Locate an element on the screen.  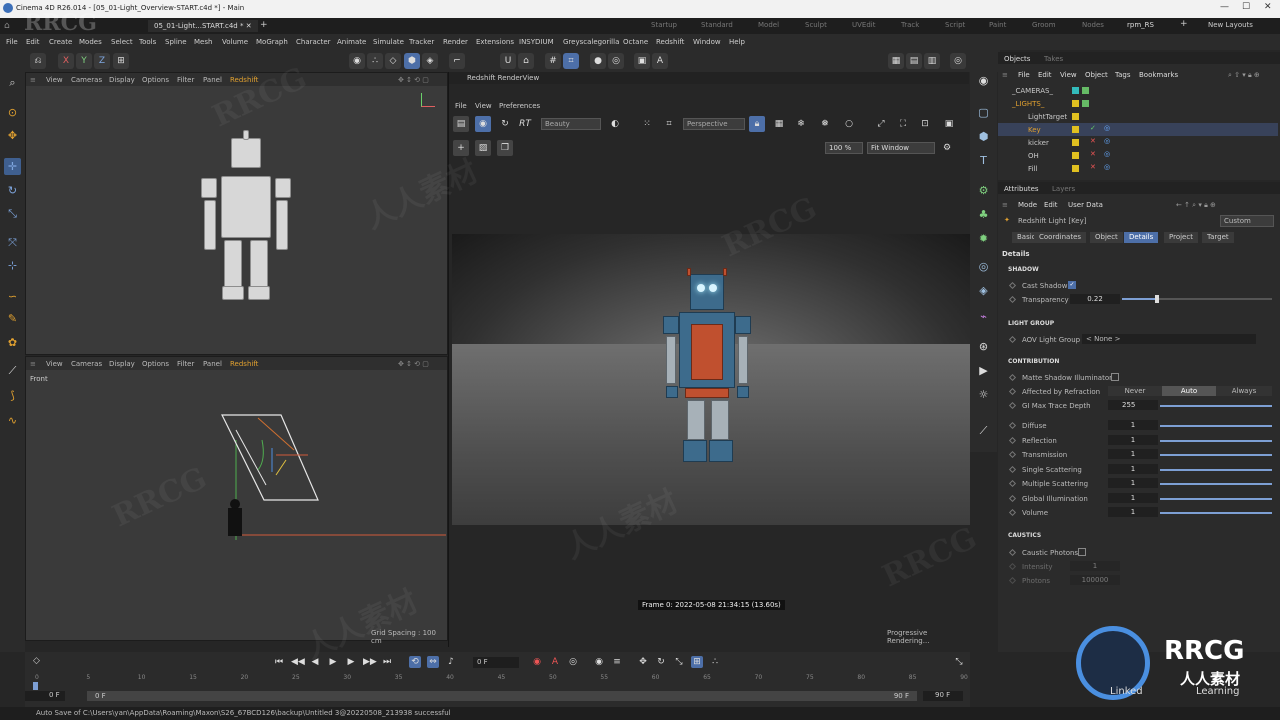
menu-character: Character is located at coordinates (313, 42).